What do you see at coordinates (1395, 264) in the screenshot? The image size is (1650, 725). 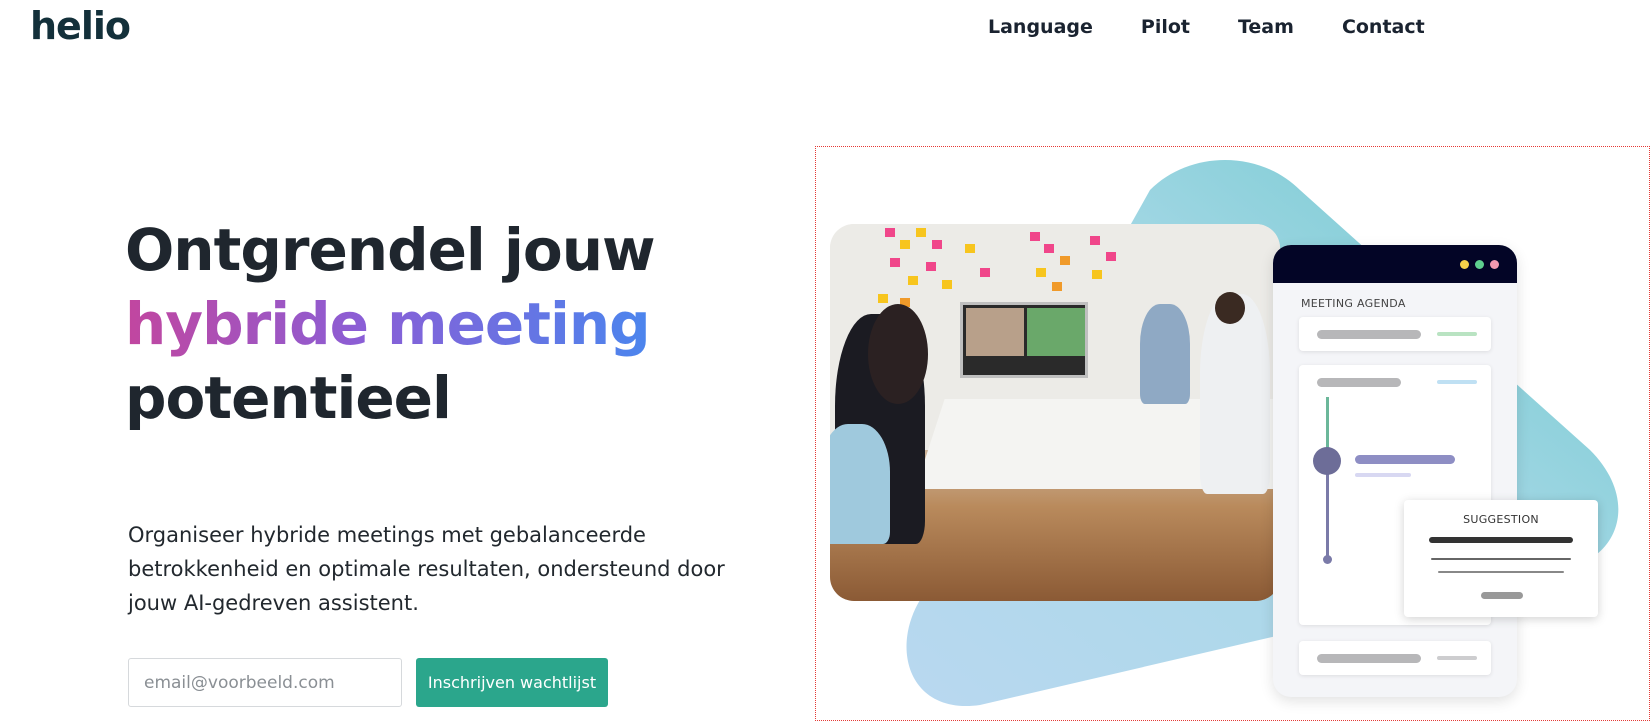 I see `agenda-window-bar` at bounding box center [1395, 264].